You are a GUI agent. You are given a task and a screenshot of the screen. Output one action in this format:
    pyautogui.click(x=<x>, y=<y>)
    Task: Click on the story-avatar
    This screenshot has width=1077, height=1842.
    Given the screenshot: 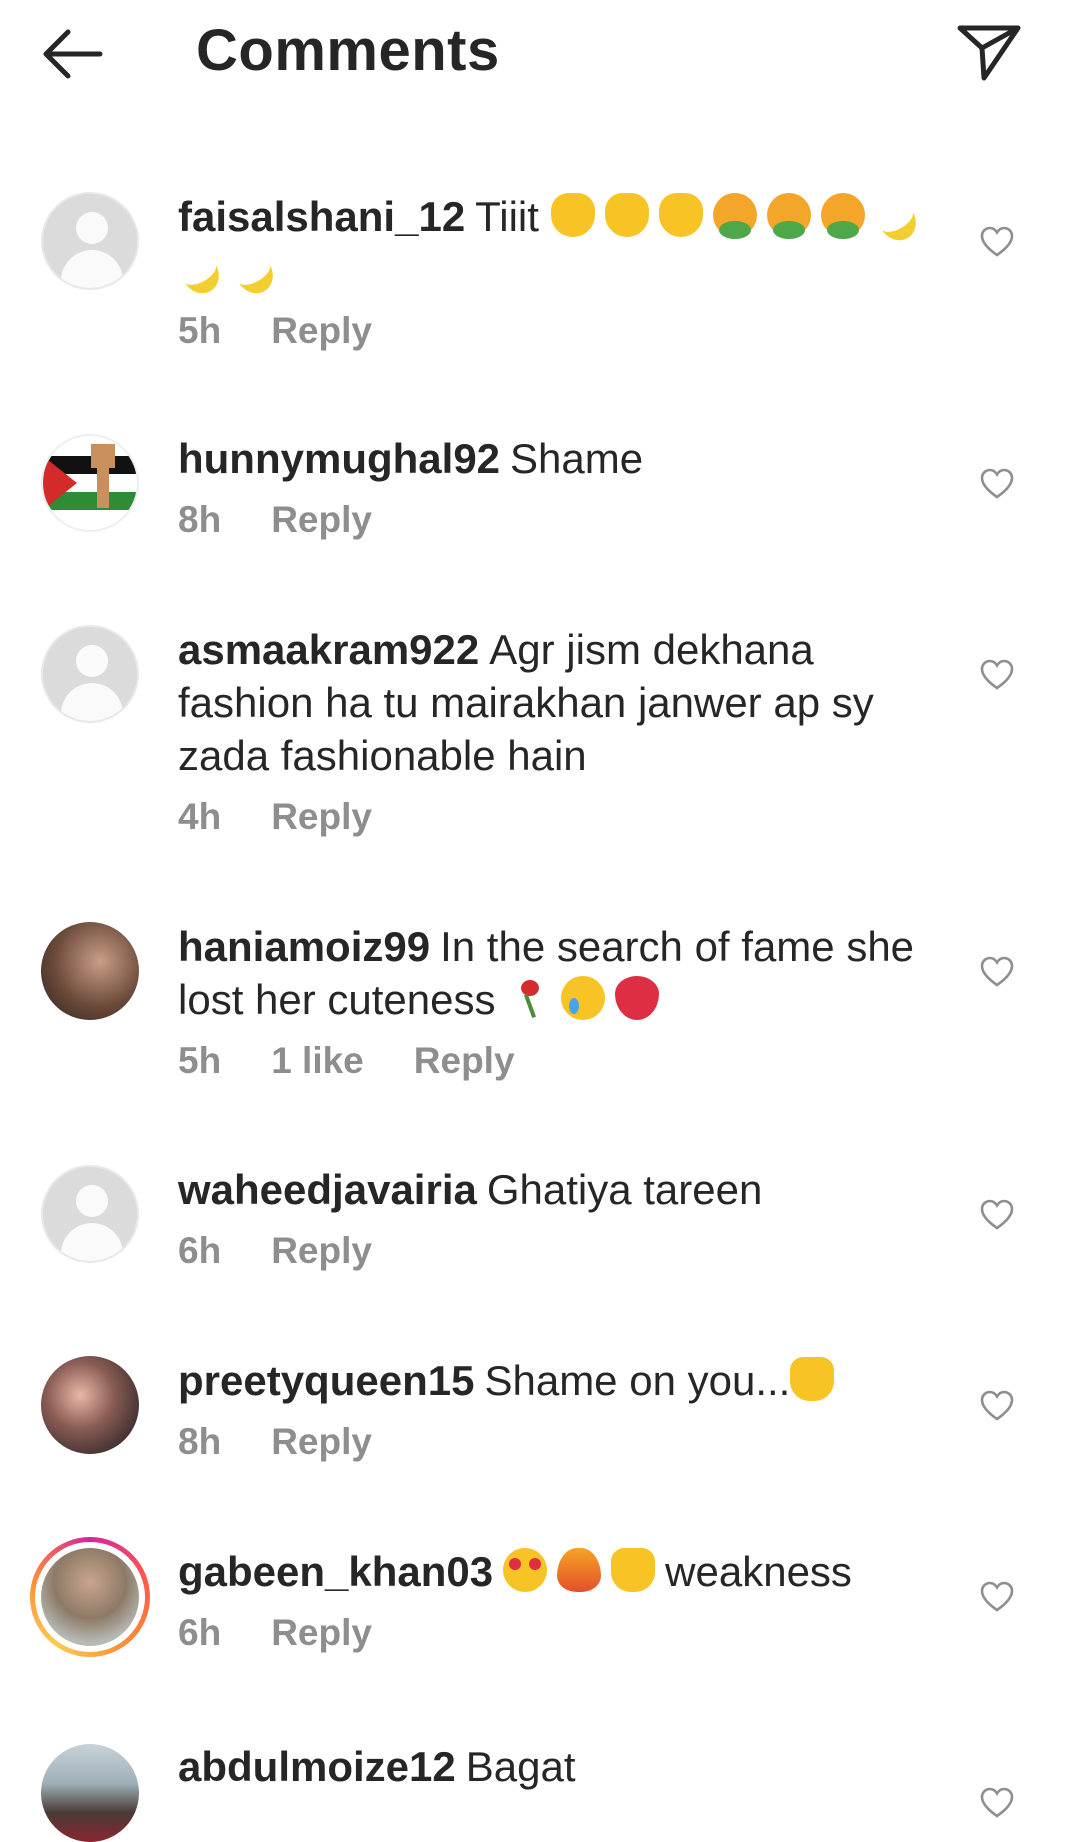 What is the action you would take?
    pyautogui.click(x=90, y=1597)
    